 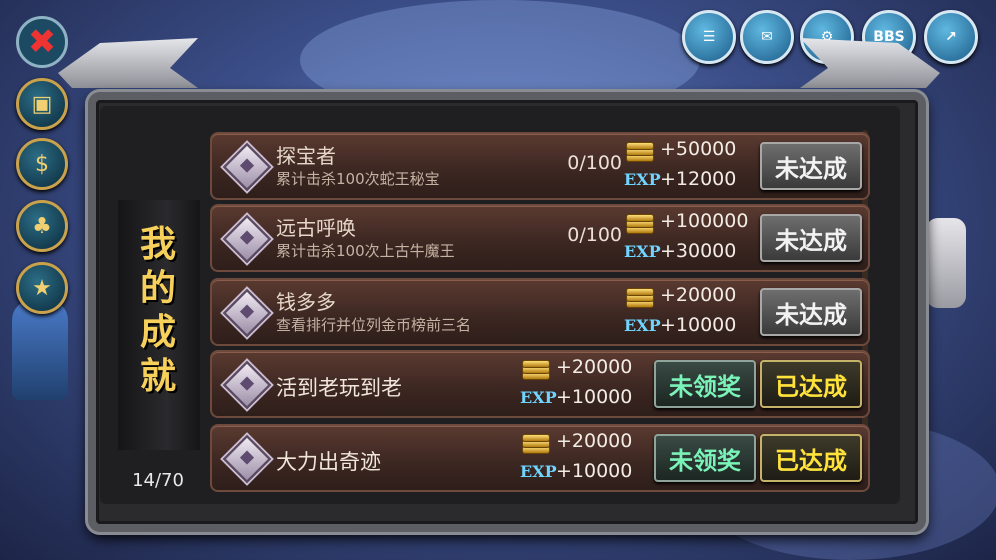 I want to click on frame-wing-left, so click(x=128, y=63).